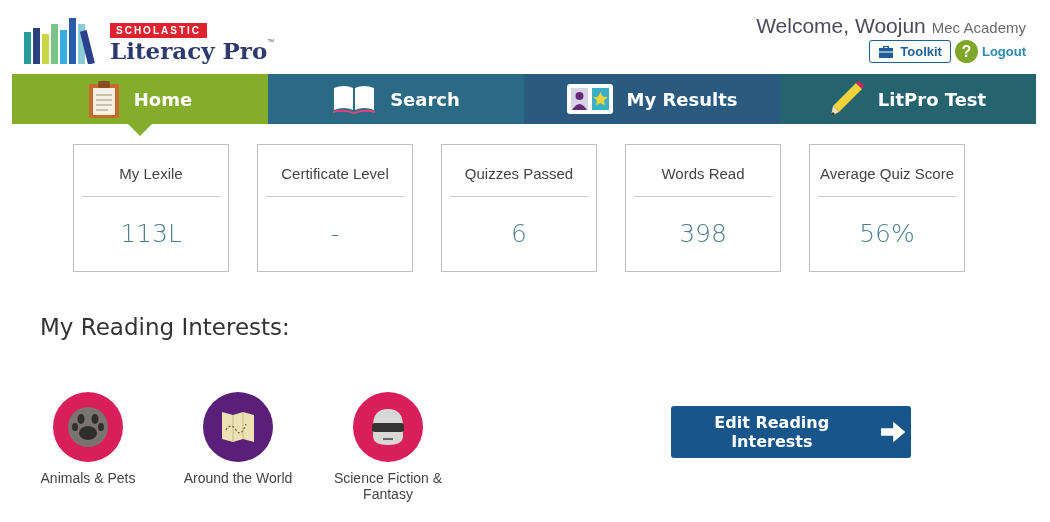 The width and height of the screenshot is (1050, 522). What do you see at coordinates (151, 233) in the screenshot?
I see `stat-value: 113L` at bounding box center [151, 233].